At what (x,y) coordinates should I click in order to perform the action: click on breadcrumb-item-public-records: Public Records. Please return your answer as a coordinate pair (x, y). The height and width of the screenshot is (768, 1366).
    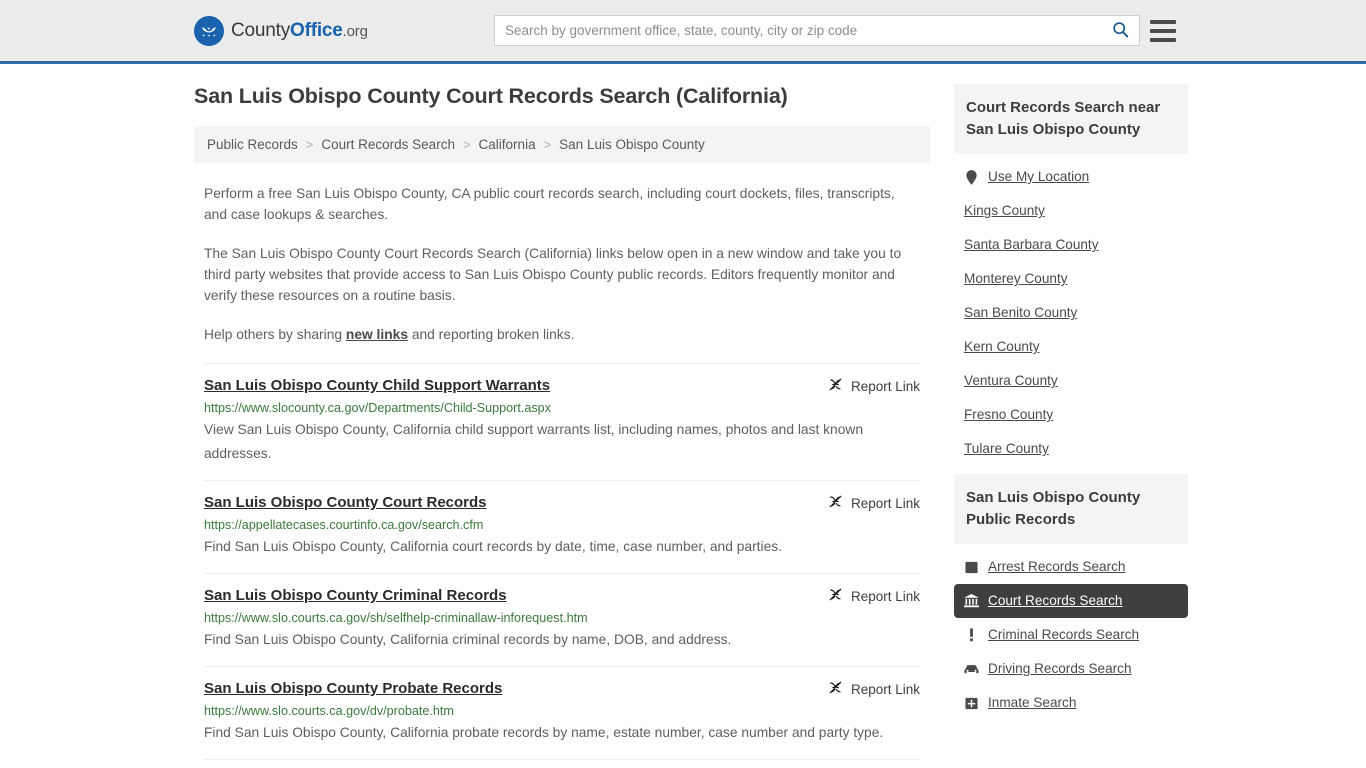
    Looking at the image, I should click on (252, 144).